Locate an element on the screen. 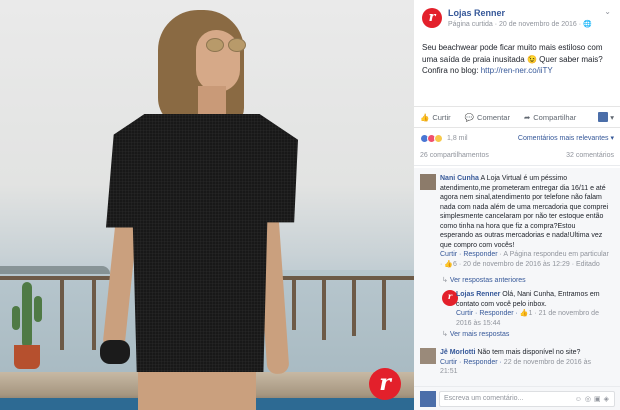  post-as-selector: ▾ is located at coordinates (606, 117).